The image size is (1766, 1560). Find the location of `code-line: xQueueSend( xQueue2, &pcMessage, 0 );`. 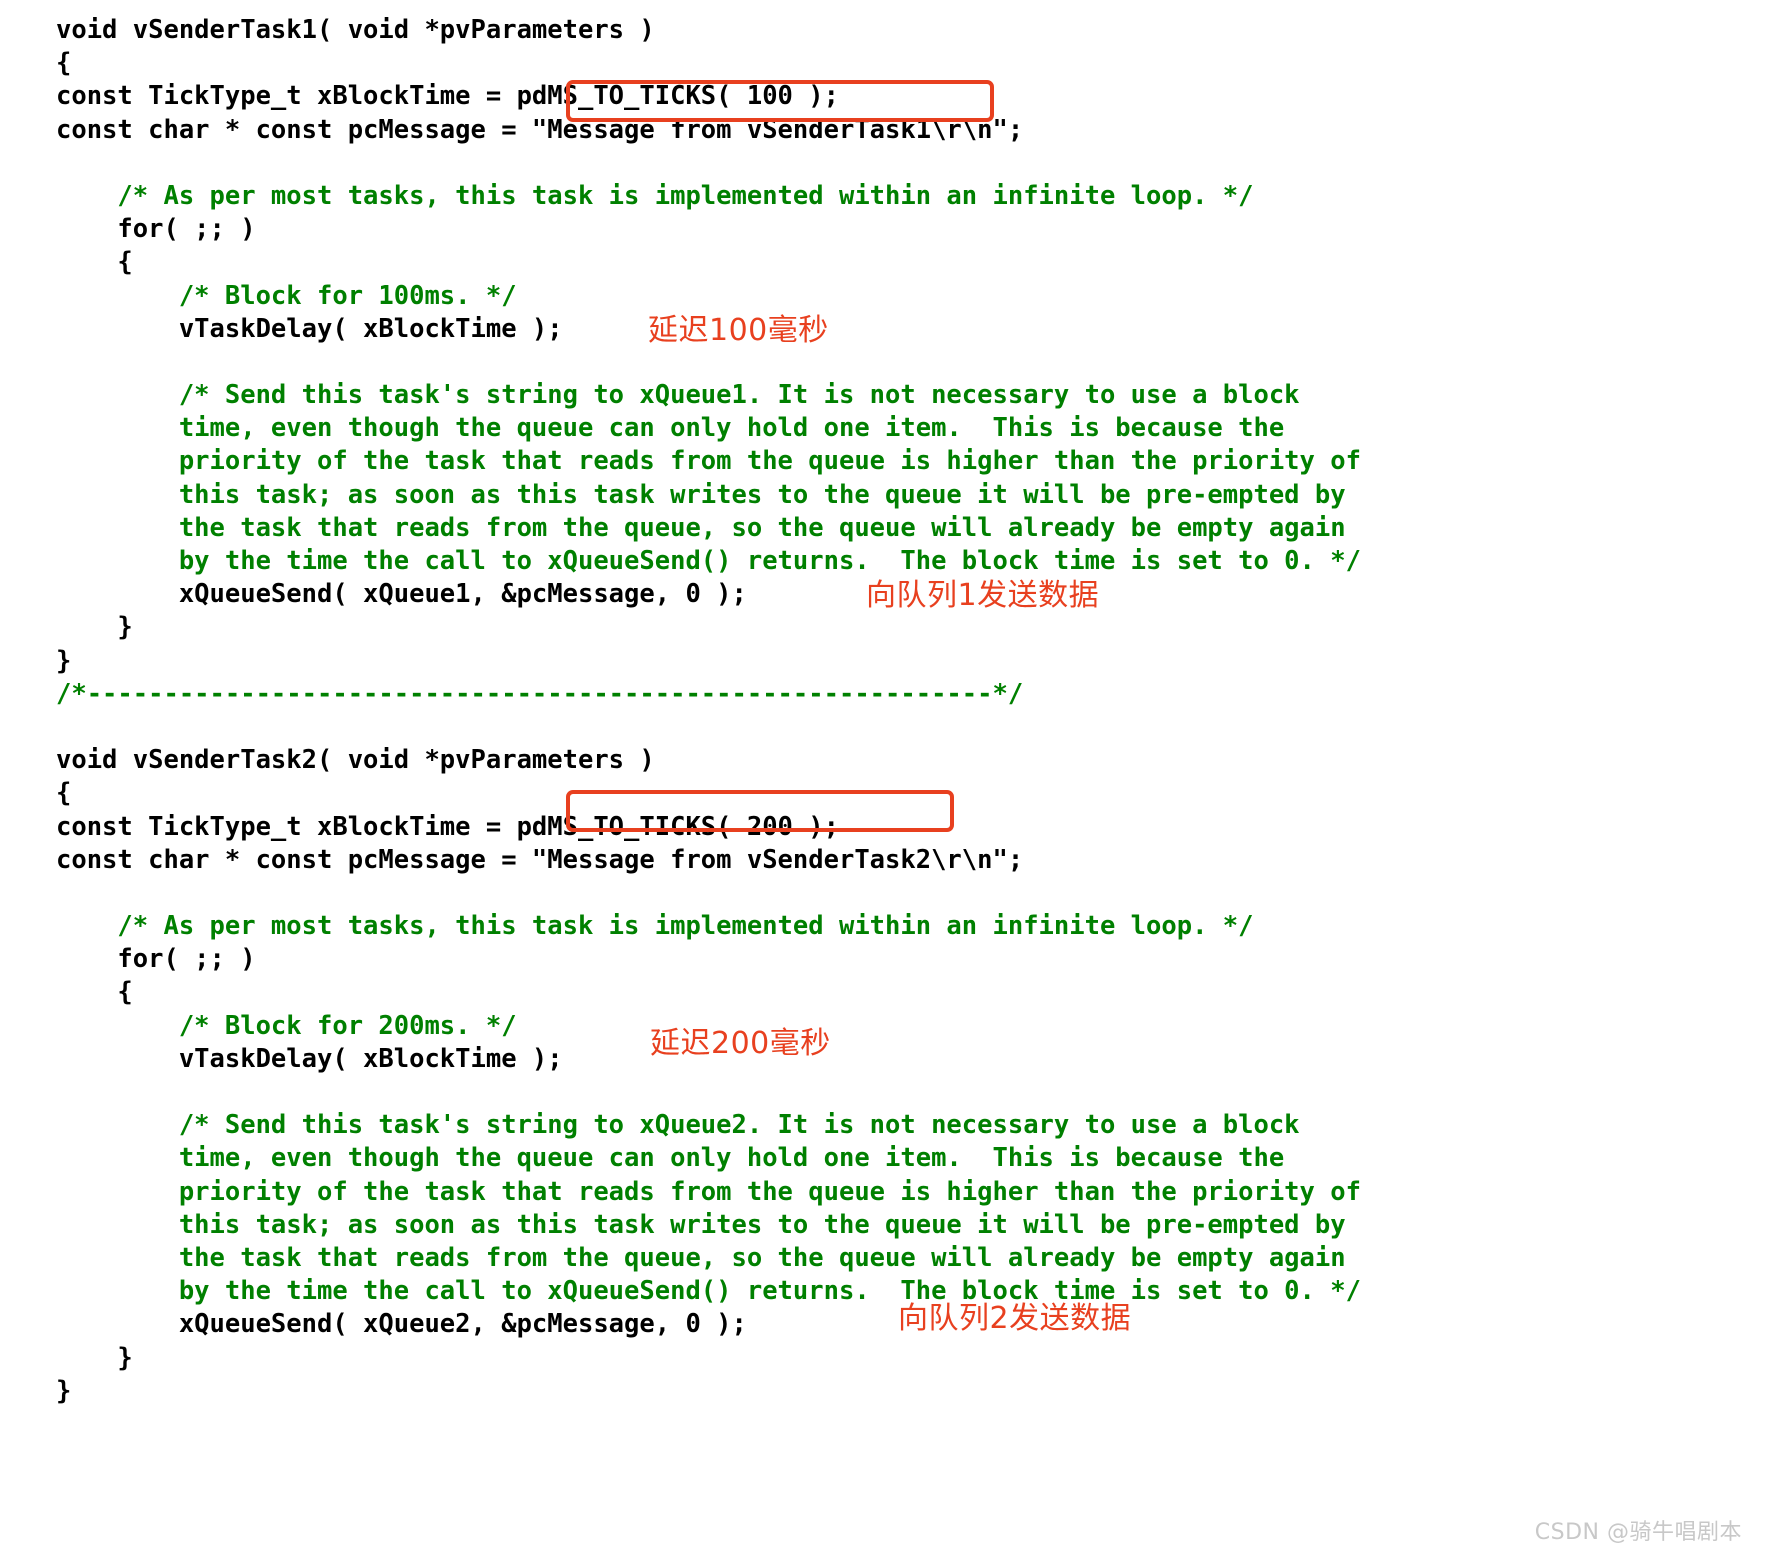

code-line: xQueueSend( xQueue2, &pcMessage, 0 ); is located at coordinates (401, 1324).